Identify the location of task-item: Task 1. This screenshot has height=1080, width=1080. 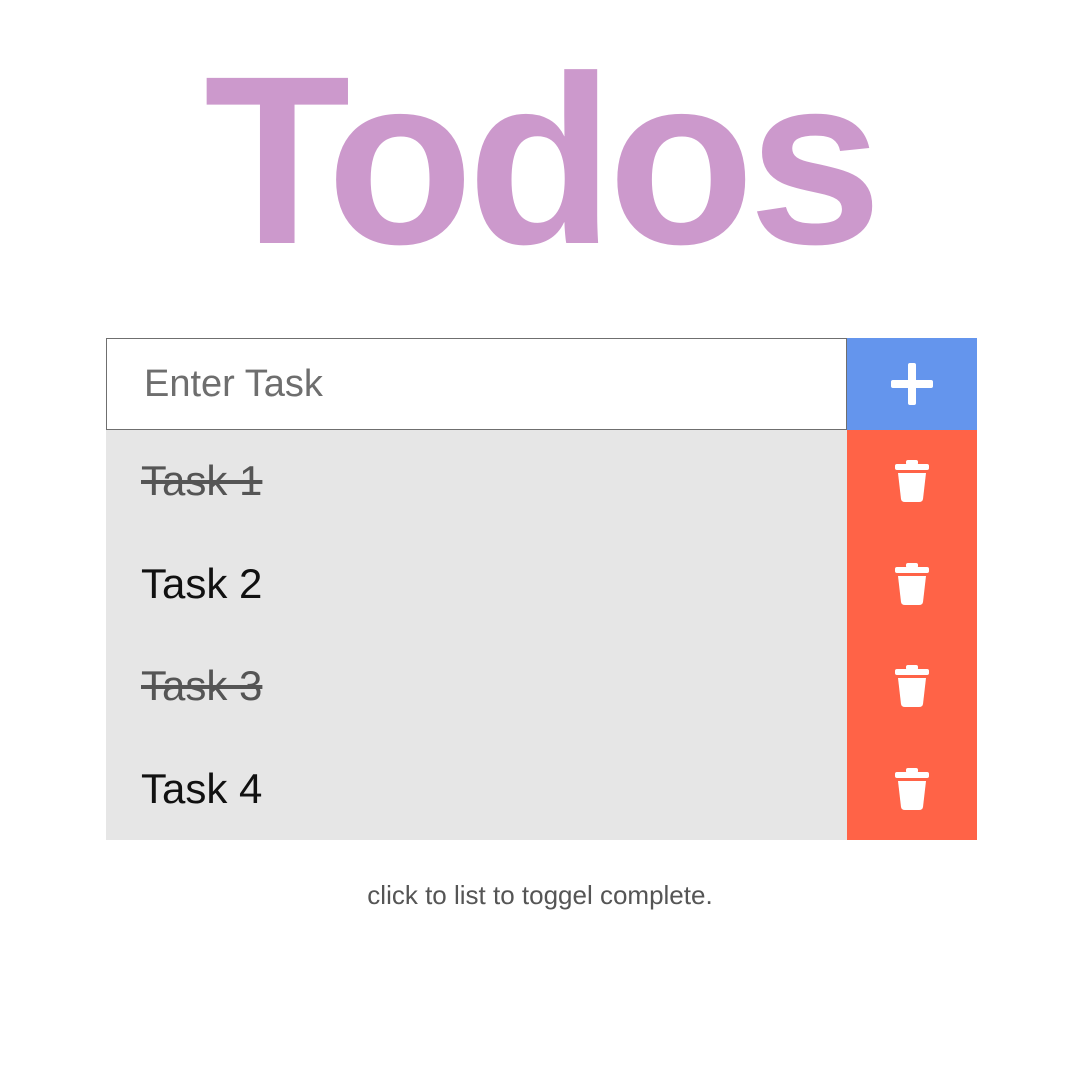
(476, 481).